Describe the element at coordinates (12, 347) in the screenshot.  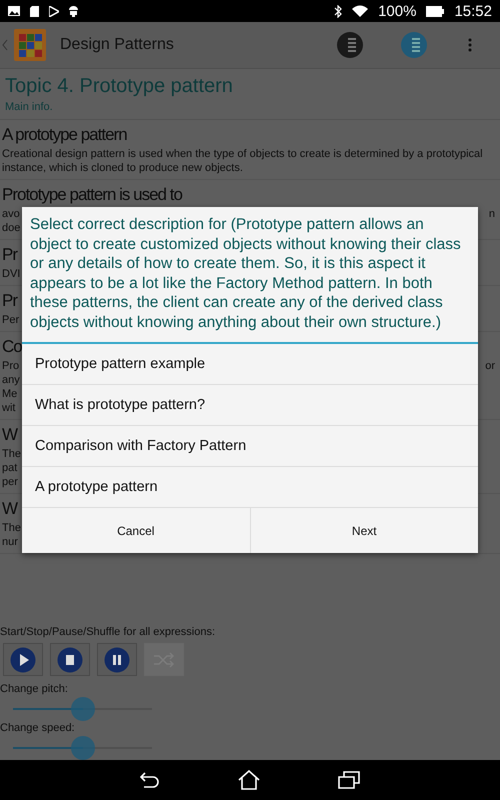
I see `section-title: Co` at that location.